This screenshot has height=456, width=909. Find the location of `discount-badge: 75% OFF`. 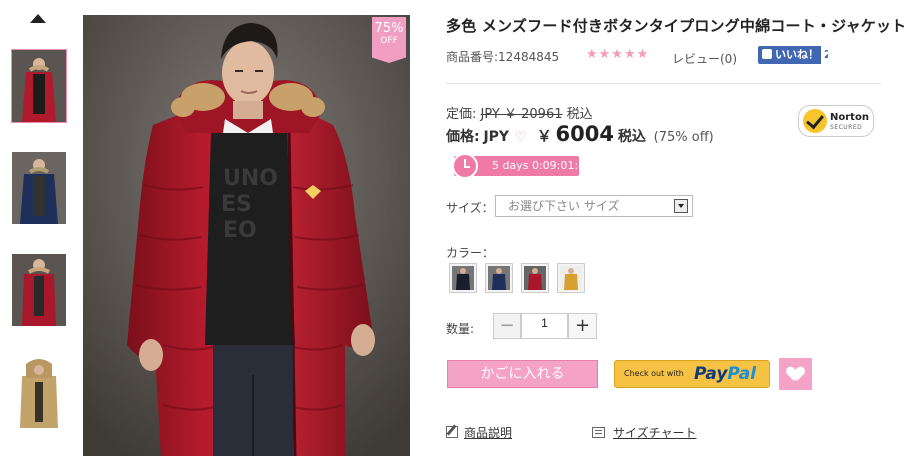

discount-badge: 75% OFF is located at coordinates (389, 40).